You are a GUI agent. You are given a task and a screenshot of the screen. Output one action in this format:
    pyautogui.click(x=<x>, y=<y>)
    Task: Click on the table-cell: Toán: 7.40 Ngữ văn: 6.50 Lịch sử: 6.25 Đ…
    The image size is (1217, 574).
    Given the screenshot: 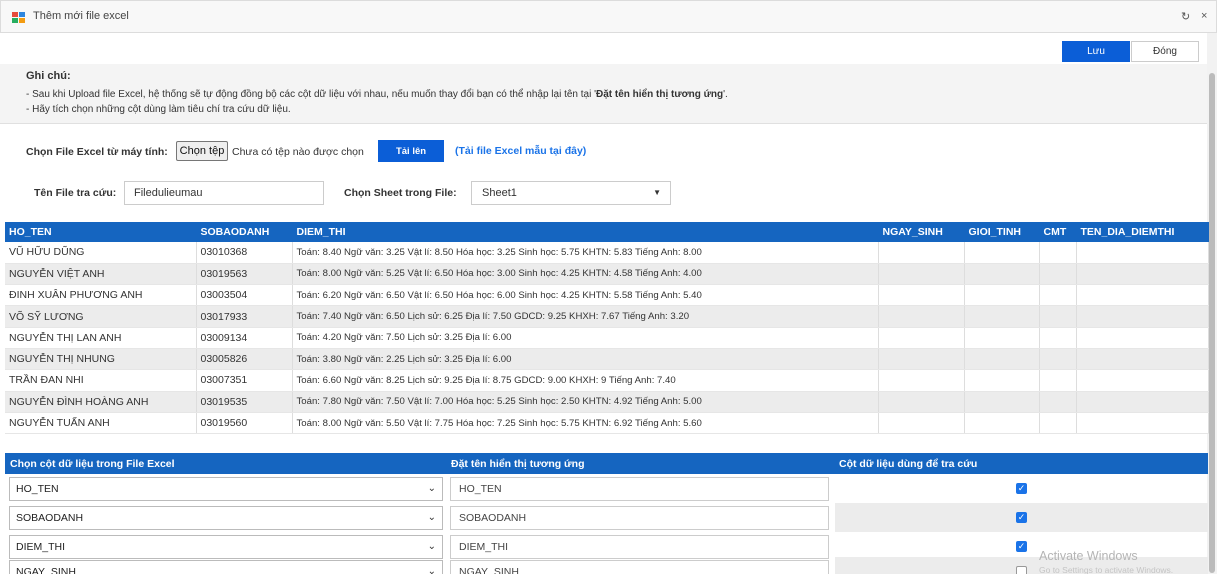 What is the action you would take?
    pyautogui.click(x=585, y=316)
    